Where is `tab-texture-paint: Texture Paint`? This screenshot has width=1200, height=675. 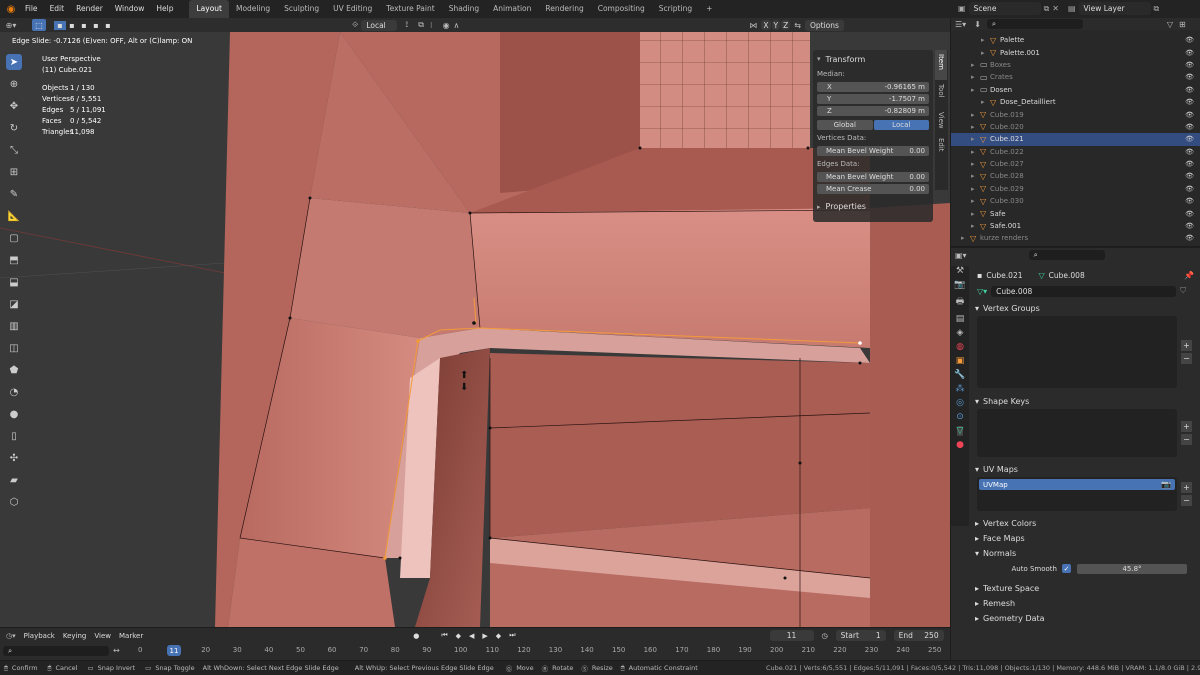
tab-texture-paint: Texture Paint is located at coordinates (410, 9).